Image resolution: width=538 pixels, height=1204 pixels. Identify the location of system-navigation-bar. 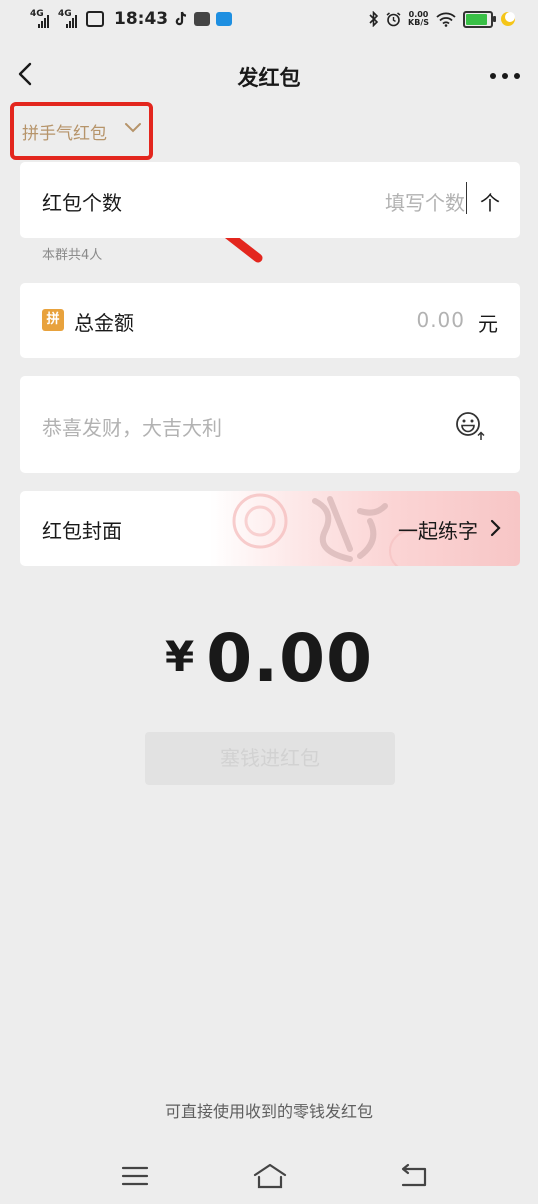
(269, 1177).